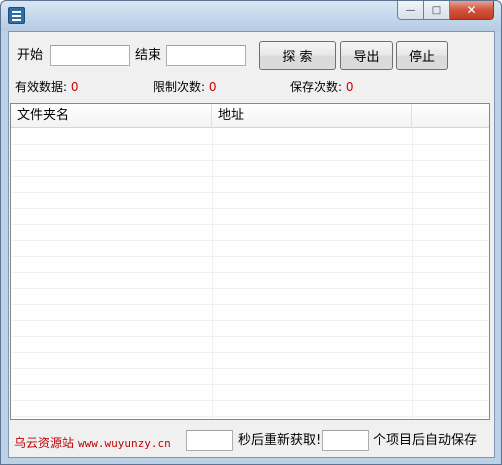 The height and width of the screenshot is (465, 502). What do you see at coordinates (366, 55) in the screenshot?
I see `export-button: 导出` at bounding box center [366, 55].